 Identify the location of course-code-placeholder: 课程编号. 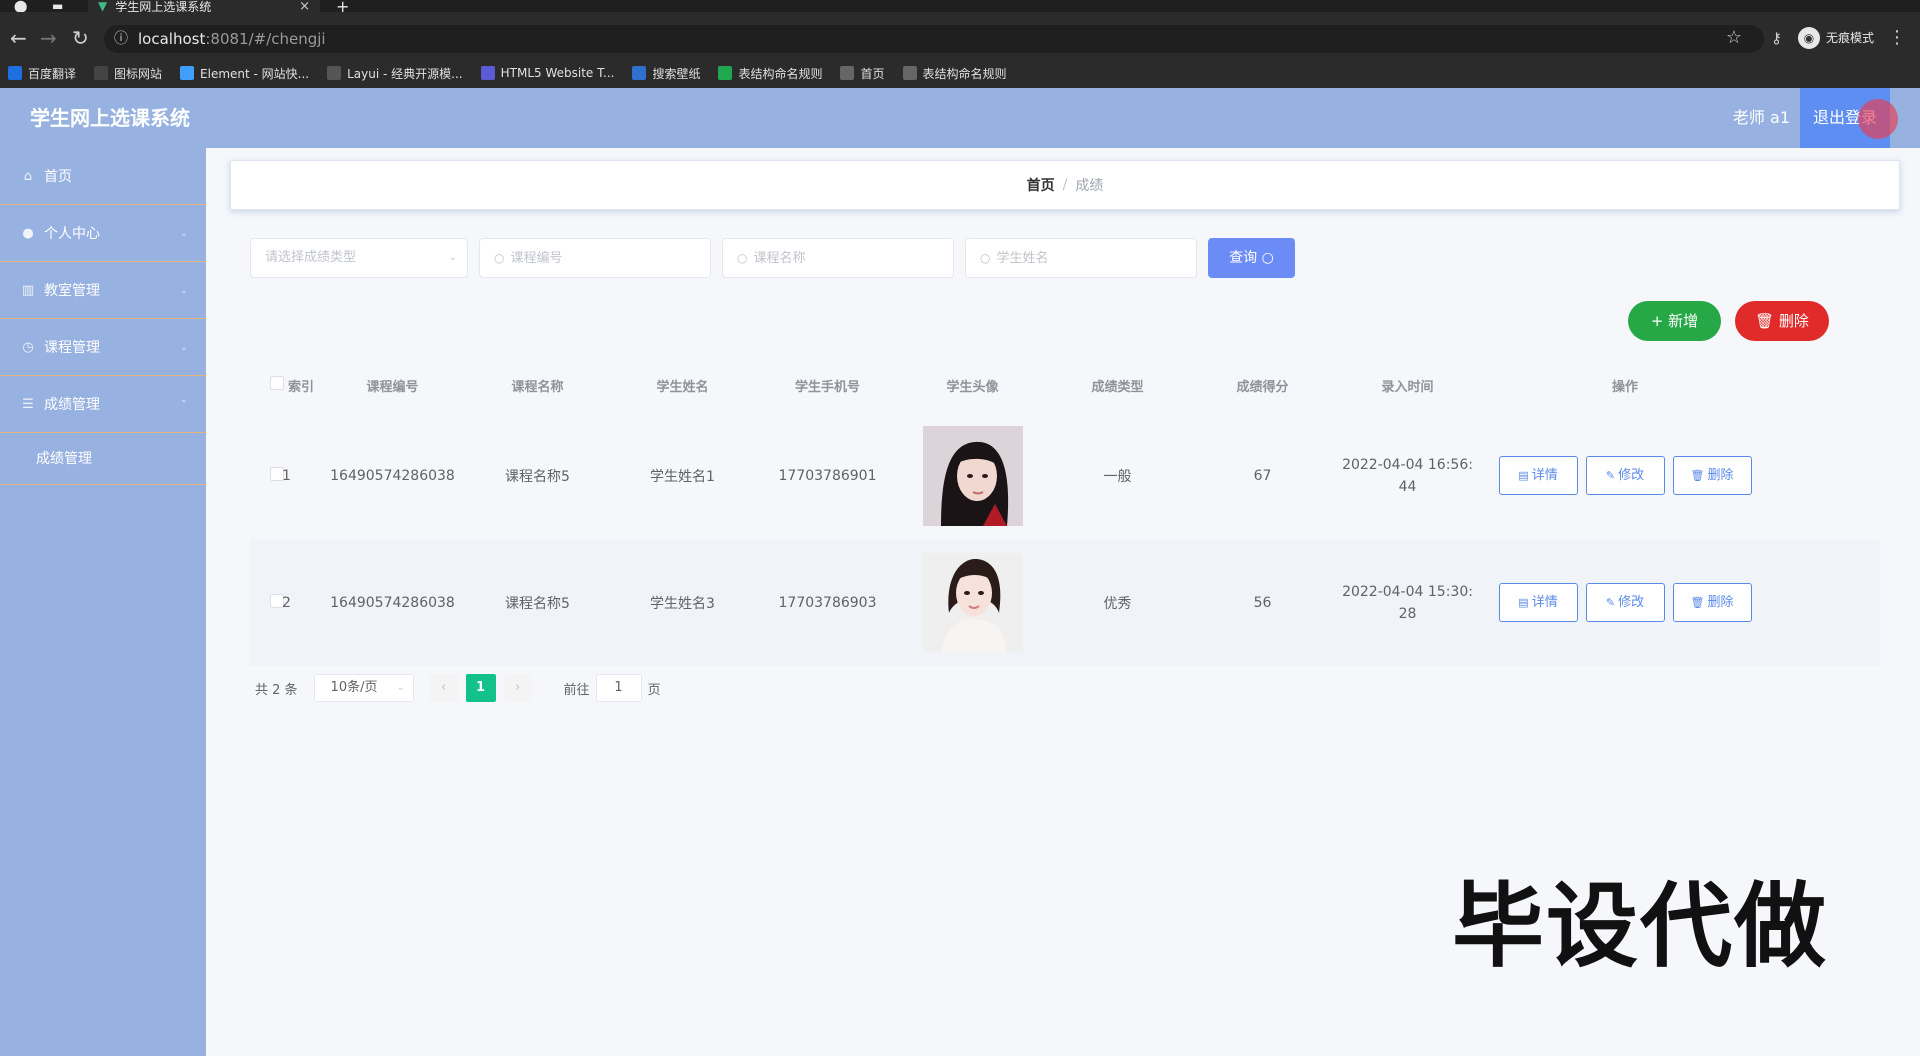
(536, 258).